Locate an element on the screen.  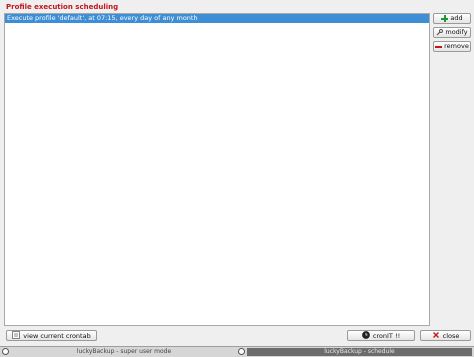
section-title: Profile execution scheduling is located at coordinates (62, 7).